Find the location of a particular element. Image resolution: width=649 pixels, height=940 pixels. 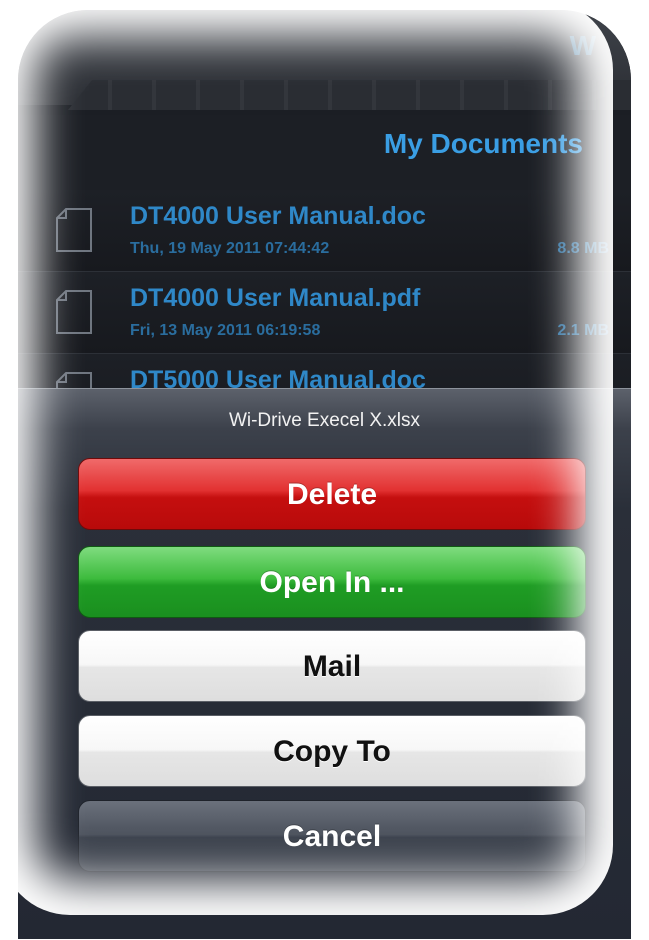

tab-strip is located at coordinates (349, 95).